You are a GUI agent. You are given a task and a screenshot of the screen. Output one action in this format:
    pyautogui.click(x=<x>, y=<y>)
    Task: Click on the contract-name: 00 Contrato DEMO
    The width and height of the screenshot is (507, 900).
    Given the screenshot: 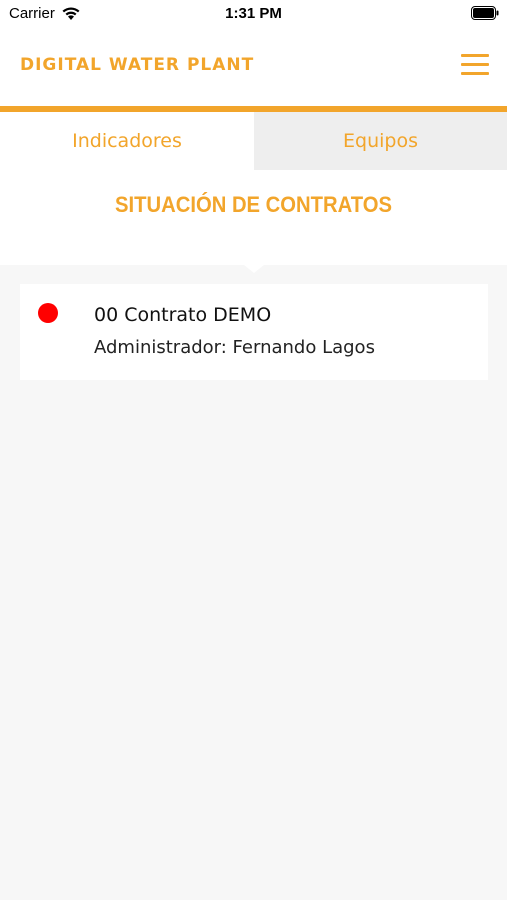 What is the action you would take?
    pyautogui.click(x=183, y=315)
    